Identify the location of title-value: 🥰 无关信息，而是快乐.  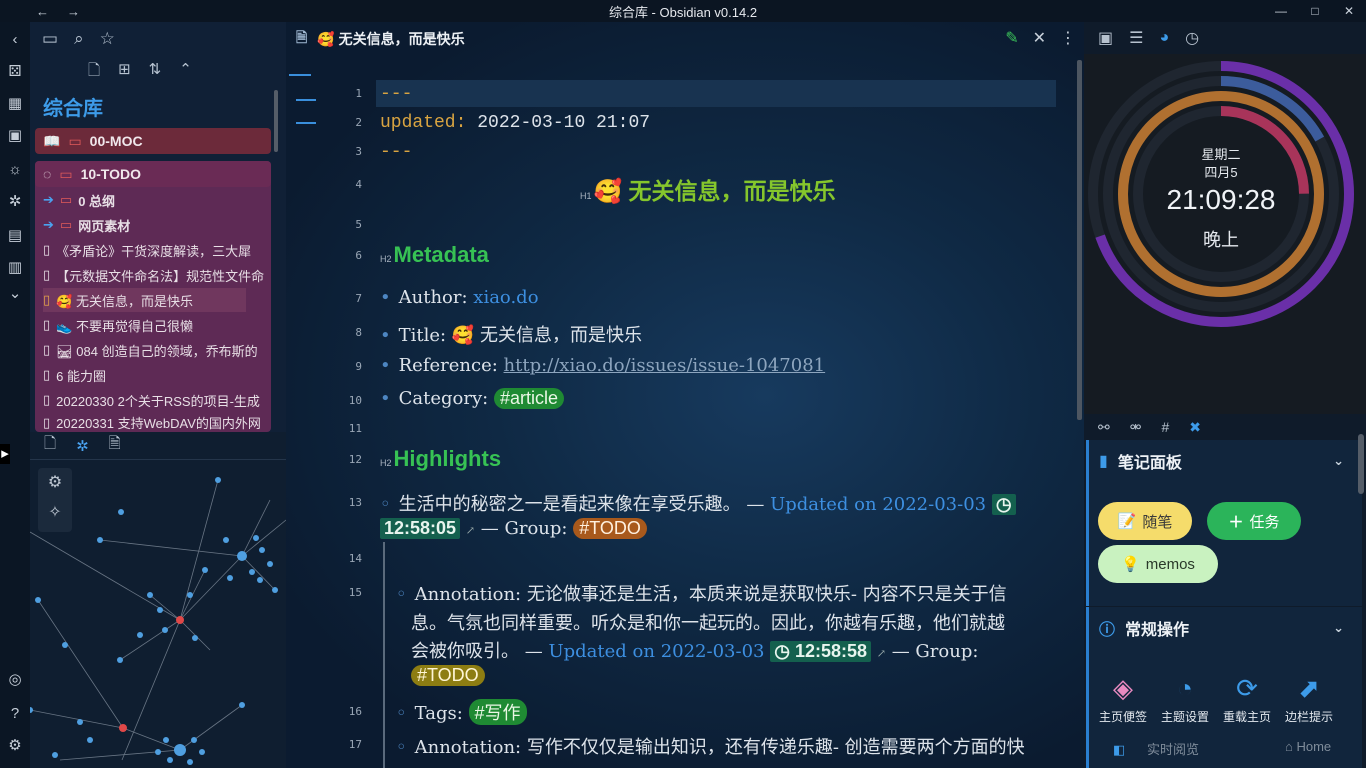
(546, 335).